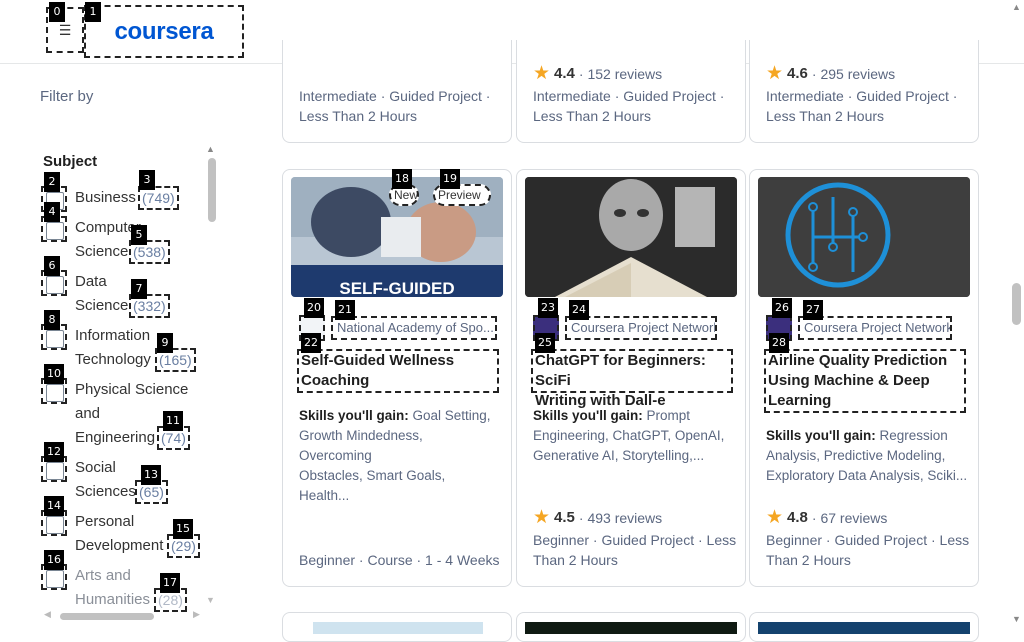  I want to click on marker-badge: 28, so click(779, 343).